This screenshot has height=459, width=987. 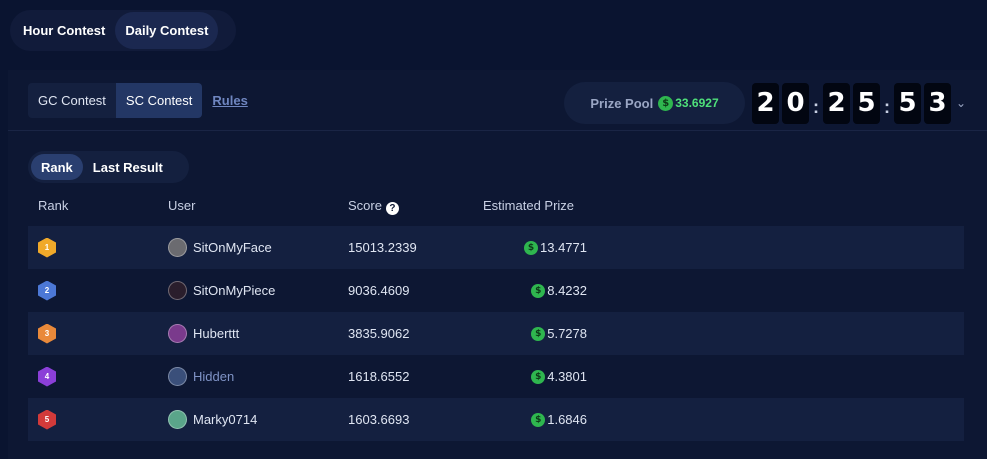 What do you see at coordinates (232, 247) in the screenshot?
I see `username: SitOnMyFace` at bounding box center [232, 247].